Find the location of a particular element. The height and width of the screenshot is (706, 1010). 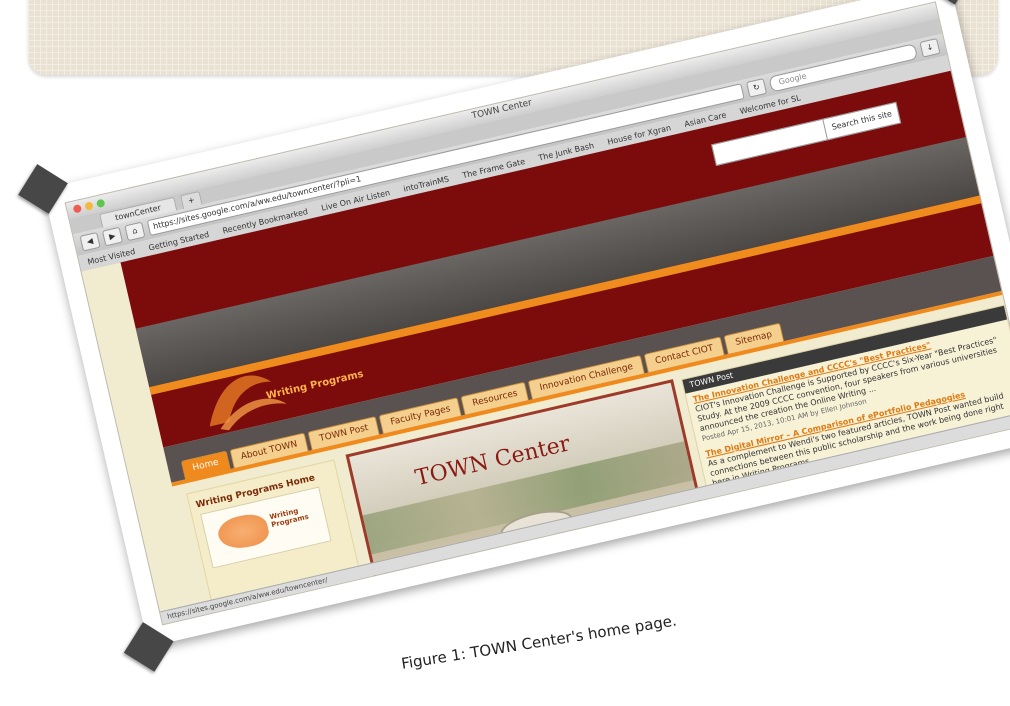

zoom-window-button is located at coordinates (100, 203).